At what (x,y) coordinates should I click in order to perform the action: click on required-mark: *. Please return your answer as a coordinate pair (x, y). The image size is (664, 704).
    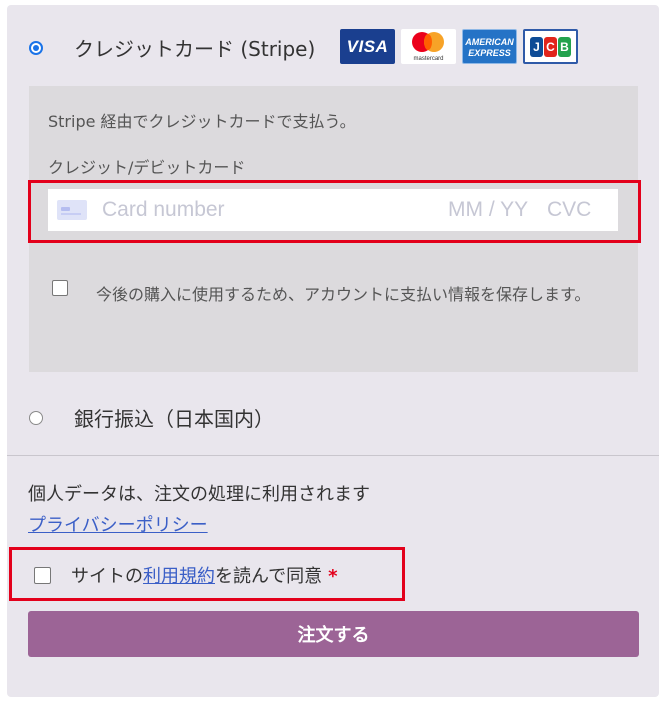
    Looking at the image, I should click on (333, 576).